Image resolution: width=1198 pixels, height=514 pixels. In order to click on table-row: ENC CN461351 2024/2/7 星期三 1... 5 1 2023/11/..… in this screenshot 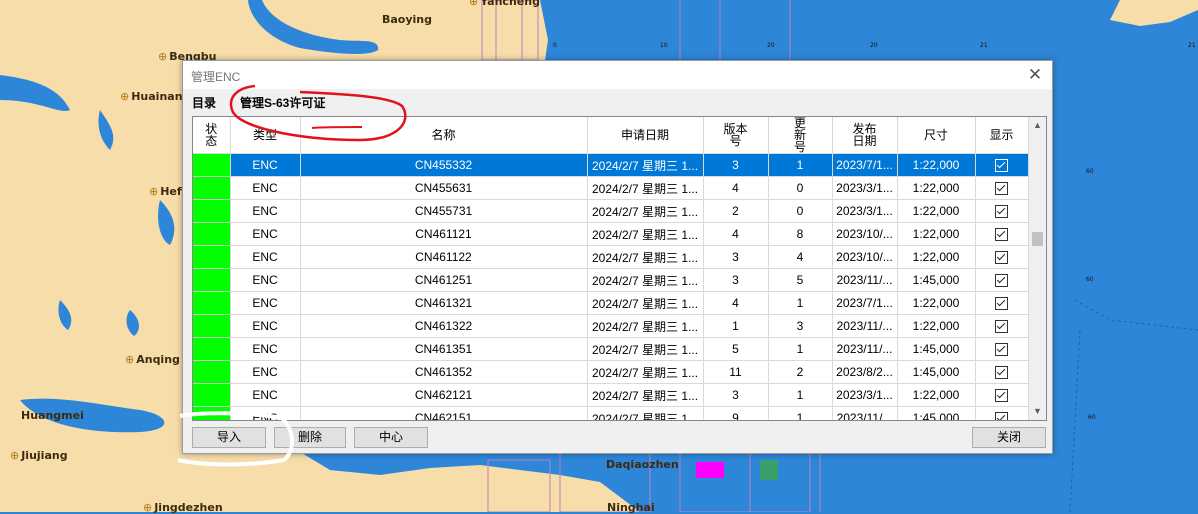, I will do `click(611, 349)`.